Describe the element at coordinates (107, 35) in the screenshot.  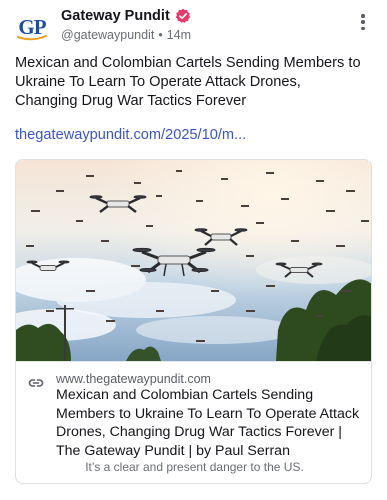
I see `author-handle: @gatewaypundit` at that location.